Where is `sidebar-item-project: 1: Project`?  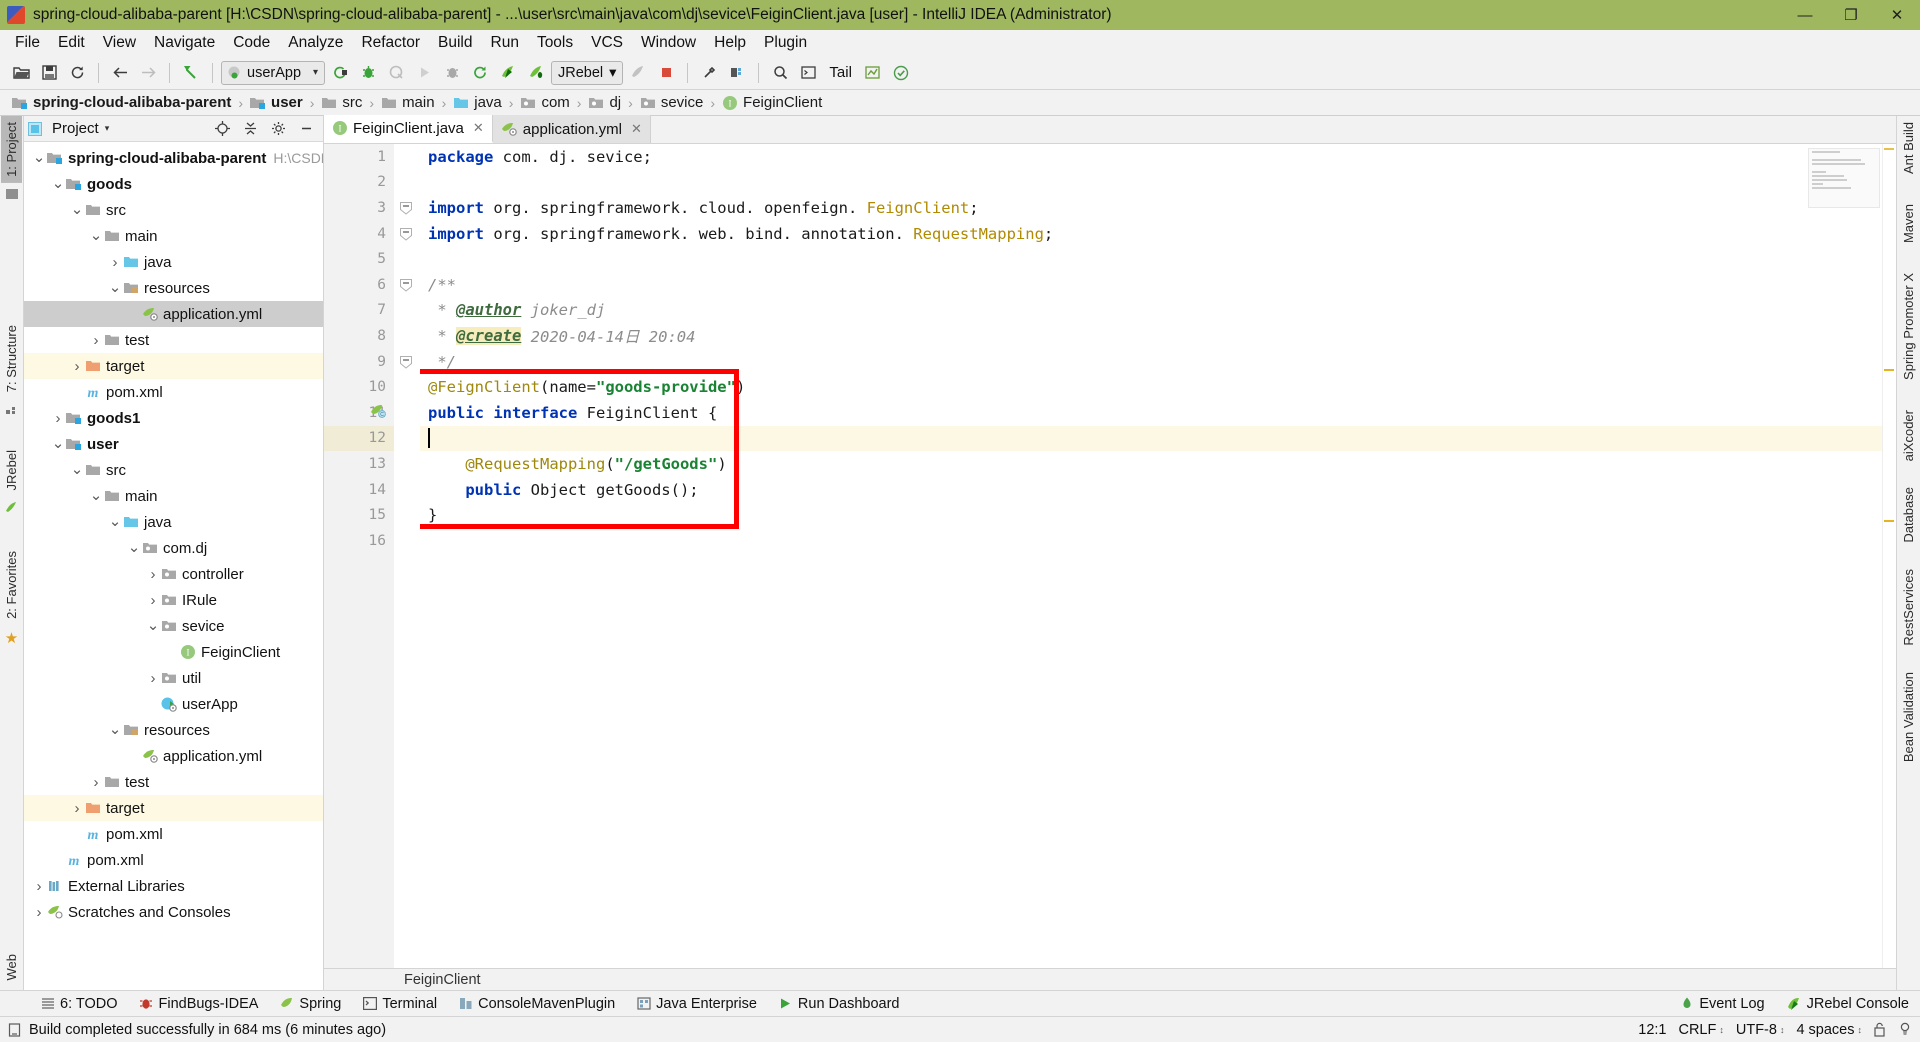
sidebar-item-project: 1: Project is located at coordinates (11, 149).